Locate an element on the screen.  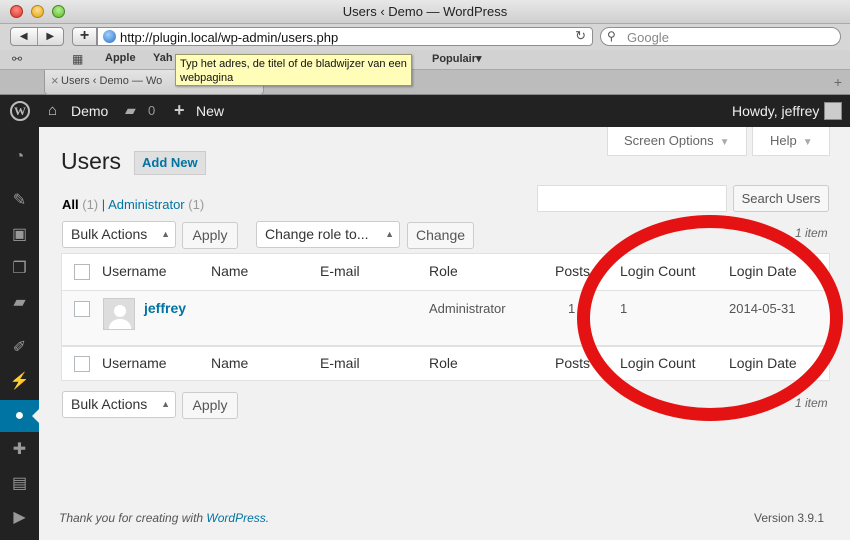
column-role-footer: Role is located at coordinates (443, 363).